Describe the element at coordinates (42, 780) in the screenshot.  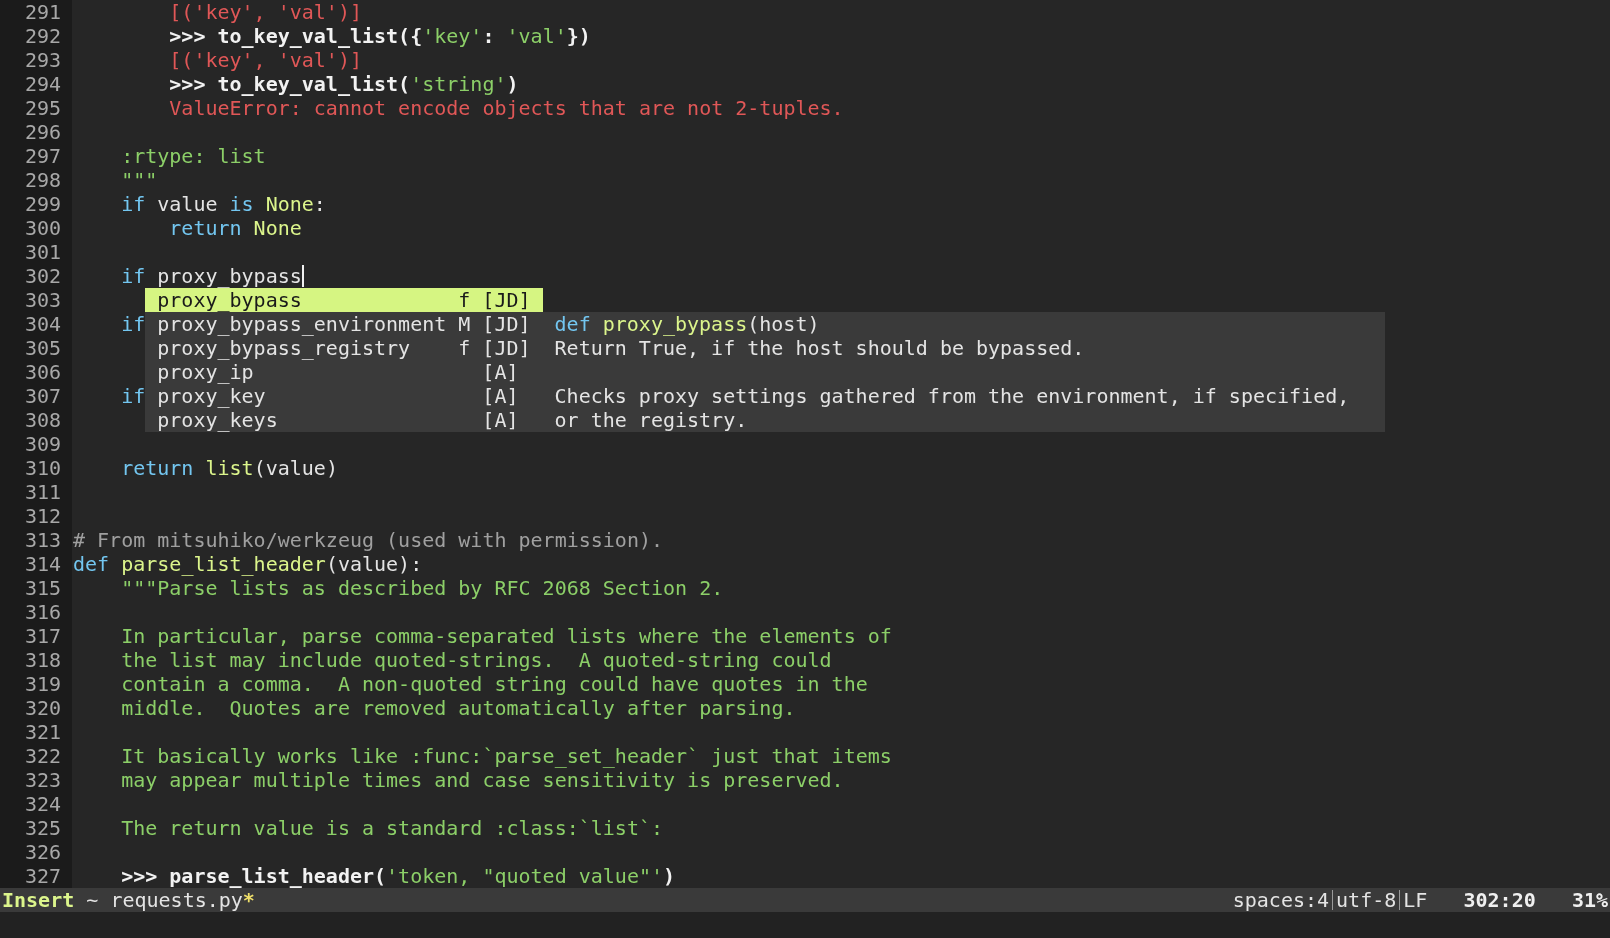
I see `line-number: 323` at that location.